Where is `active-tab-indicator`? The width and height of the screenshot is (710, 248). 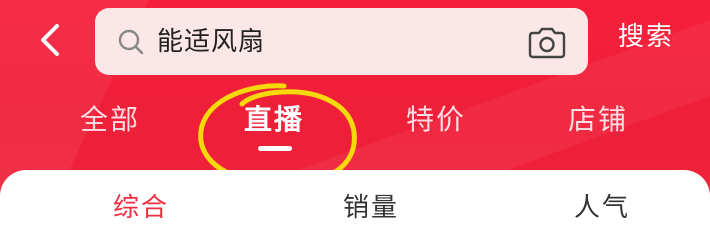
active-tab-indicator is located at coordinates (275, 148).